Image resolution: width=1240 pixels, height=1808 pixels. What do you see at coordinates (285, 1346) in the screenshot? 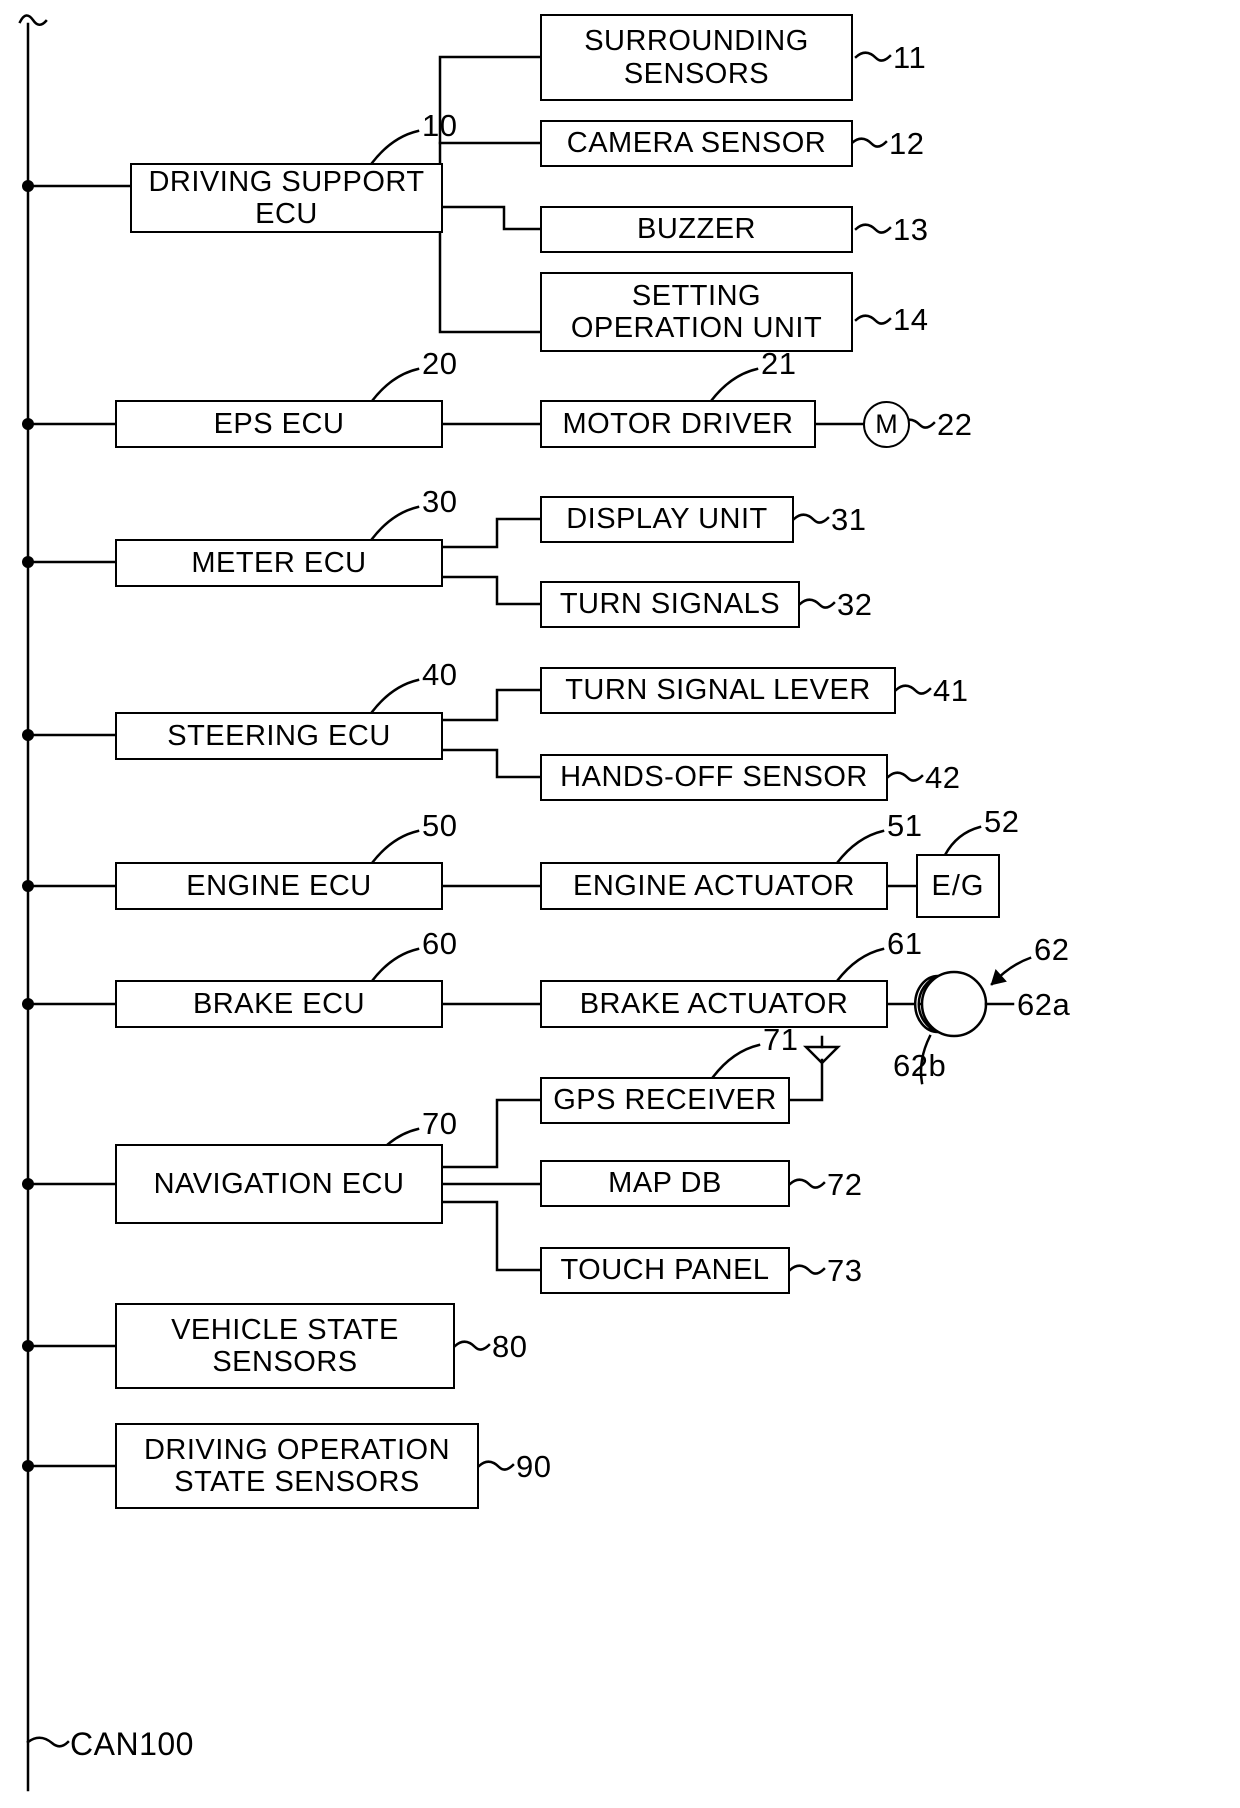
I see `block-vehicle-state-sensors: VEHICLE STATE SENSORS` at bounding box center [285, 1346].